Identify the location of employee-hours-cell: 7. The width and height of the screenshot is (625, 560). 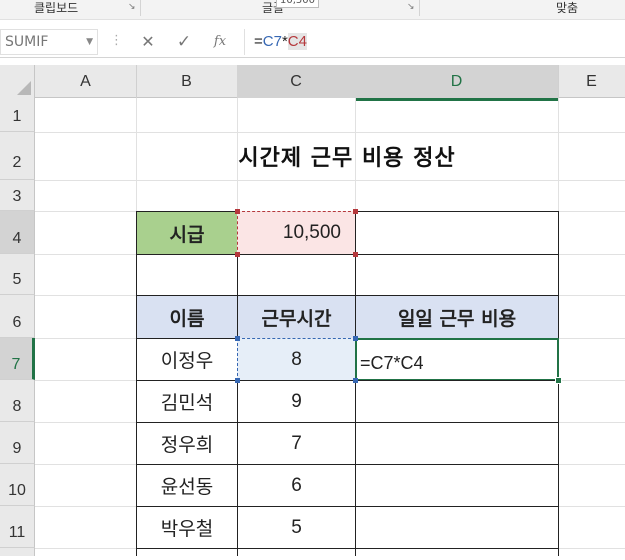
(296, 443).